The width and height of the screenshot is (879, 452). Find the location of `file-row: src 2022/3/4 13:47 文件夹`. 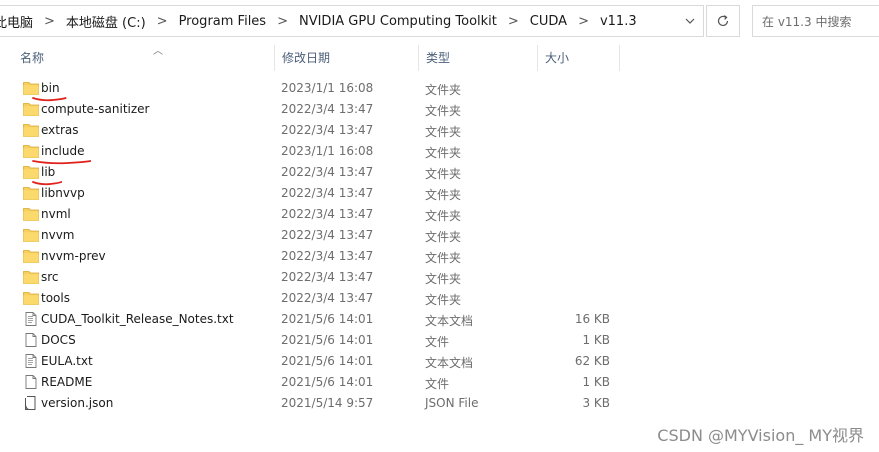

file-row: src 2022/3/4 13:47 文件夹 is located at coordinates (320, 277).